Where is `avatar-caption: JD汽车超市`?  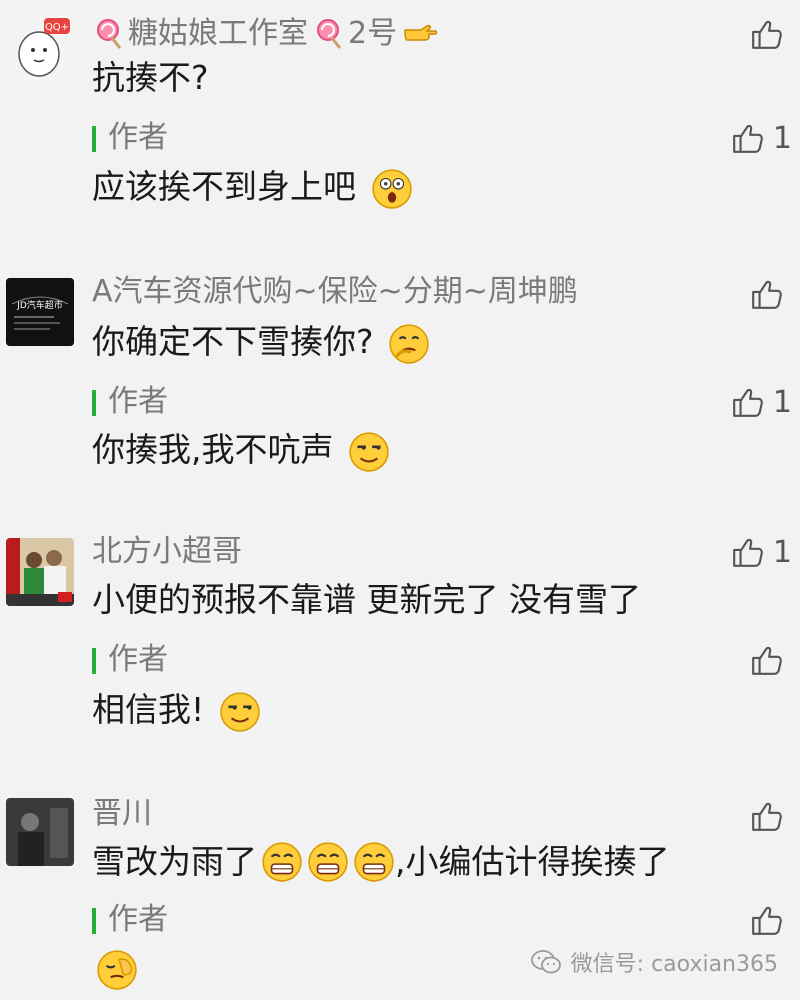 avatar-caption: JD汽车超市 is located at coordinates (39, 305).